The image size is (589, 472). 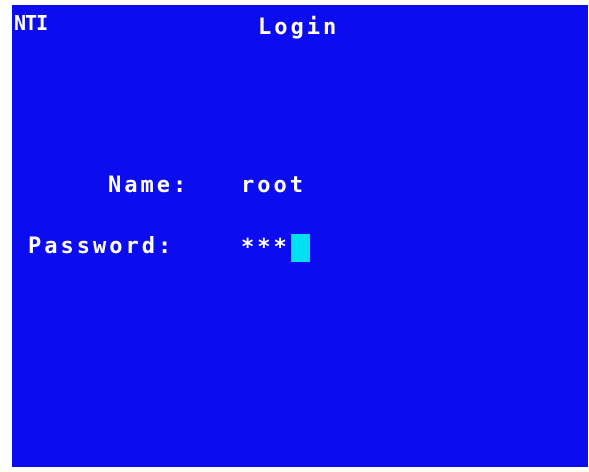 I want to click on name-field: root, so click(x=273, y=186).